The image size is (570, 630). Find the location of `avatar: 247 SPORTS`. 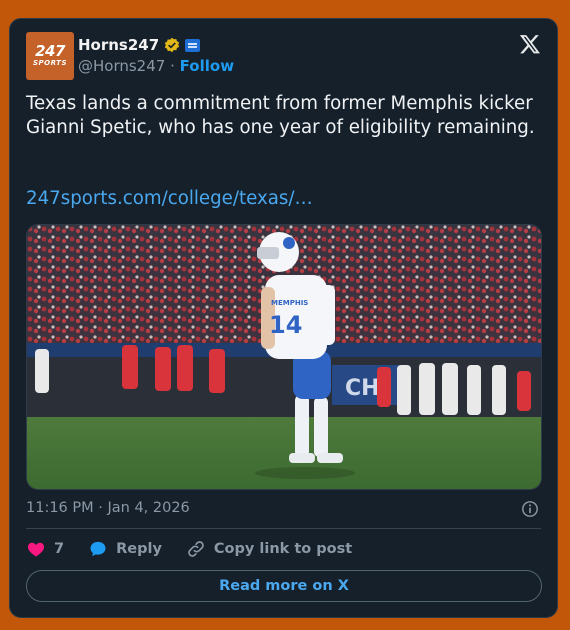

avatar: 247 SPORTS is located at coordinates (50, 56).